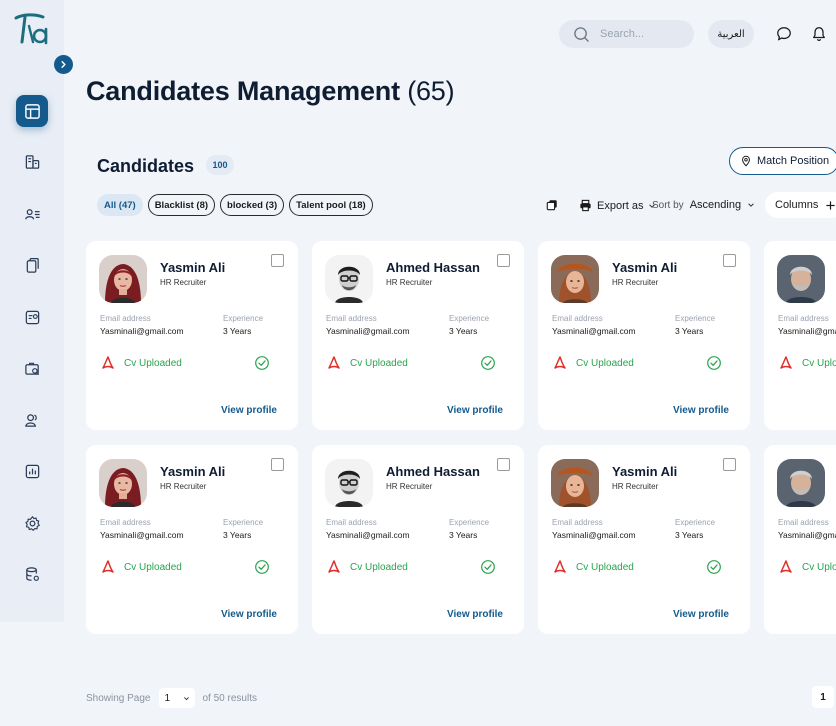  I want to click on toolbar-icons, so click(552, 205).